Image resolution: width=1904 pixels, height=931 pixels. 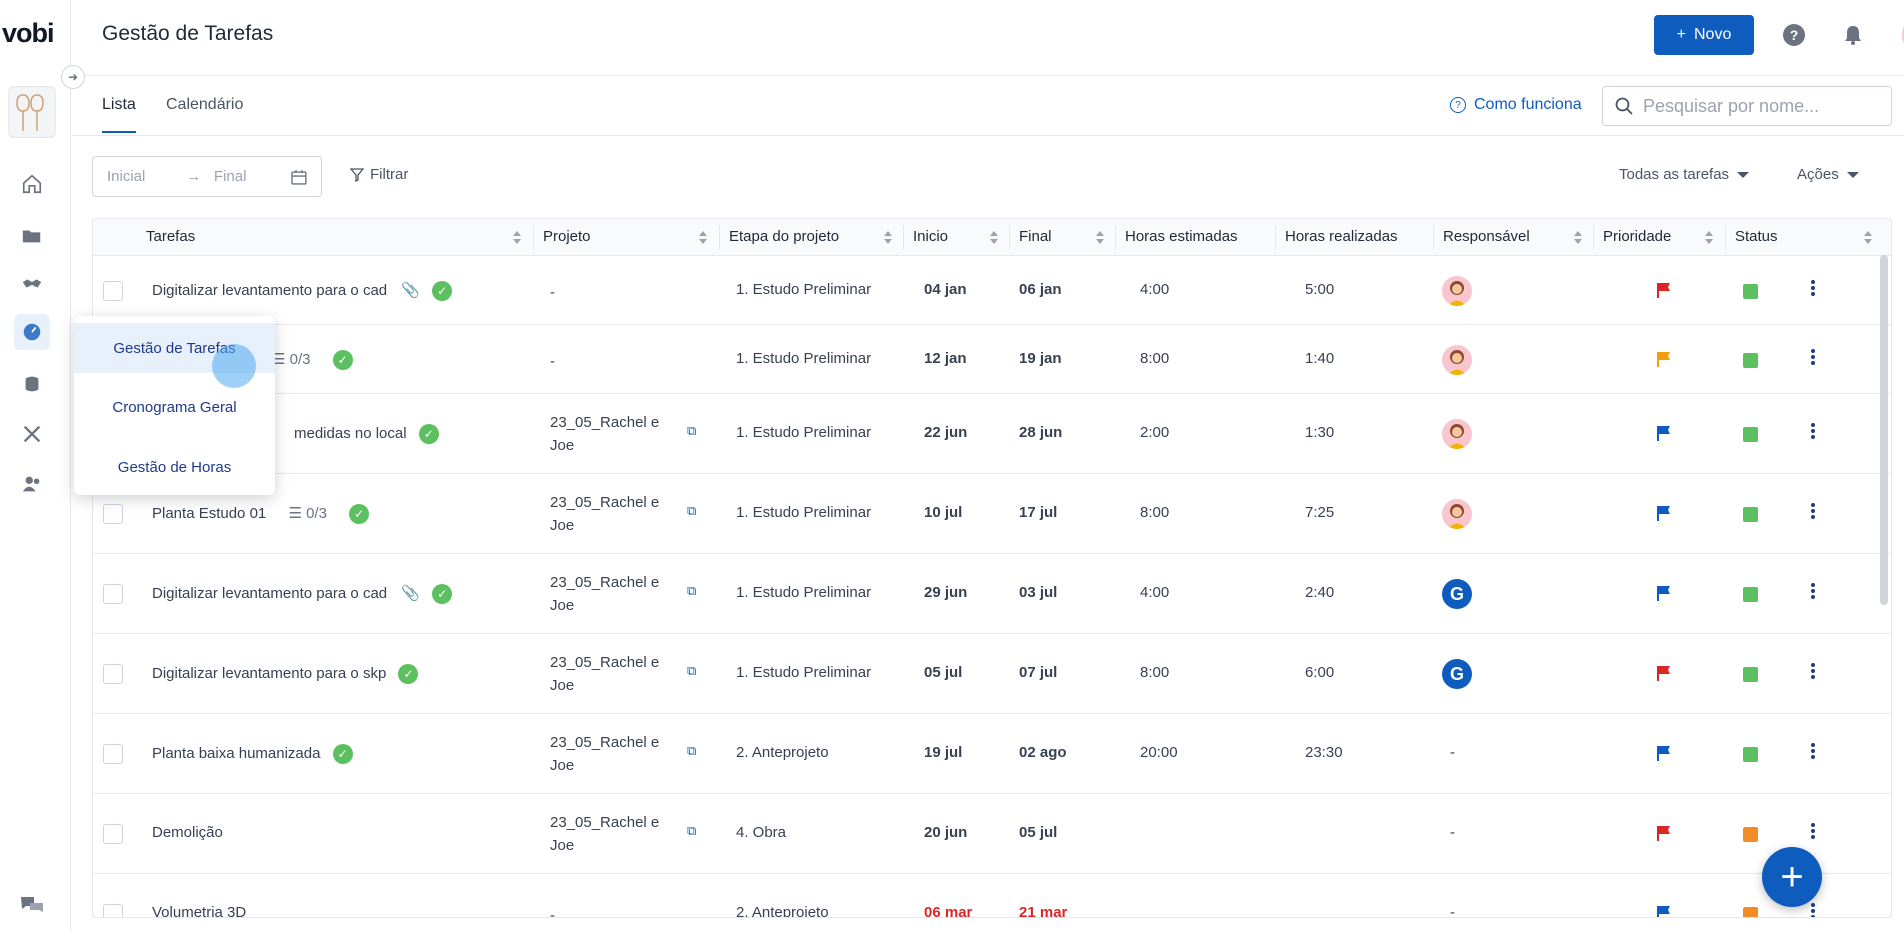 I want to click on col-final: Final, so click(x=1035, y=236).